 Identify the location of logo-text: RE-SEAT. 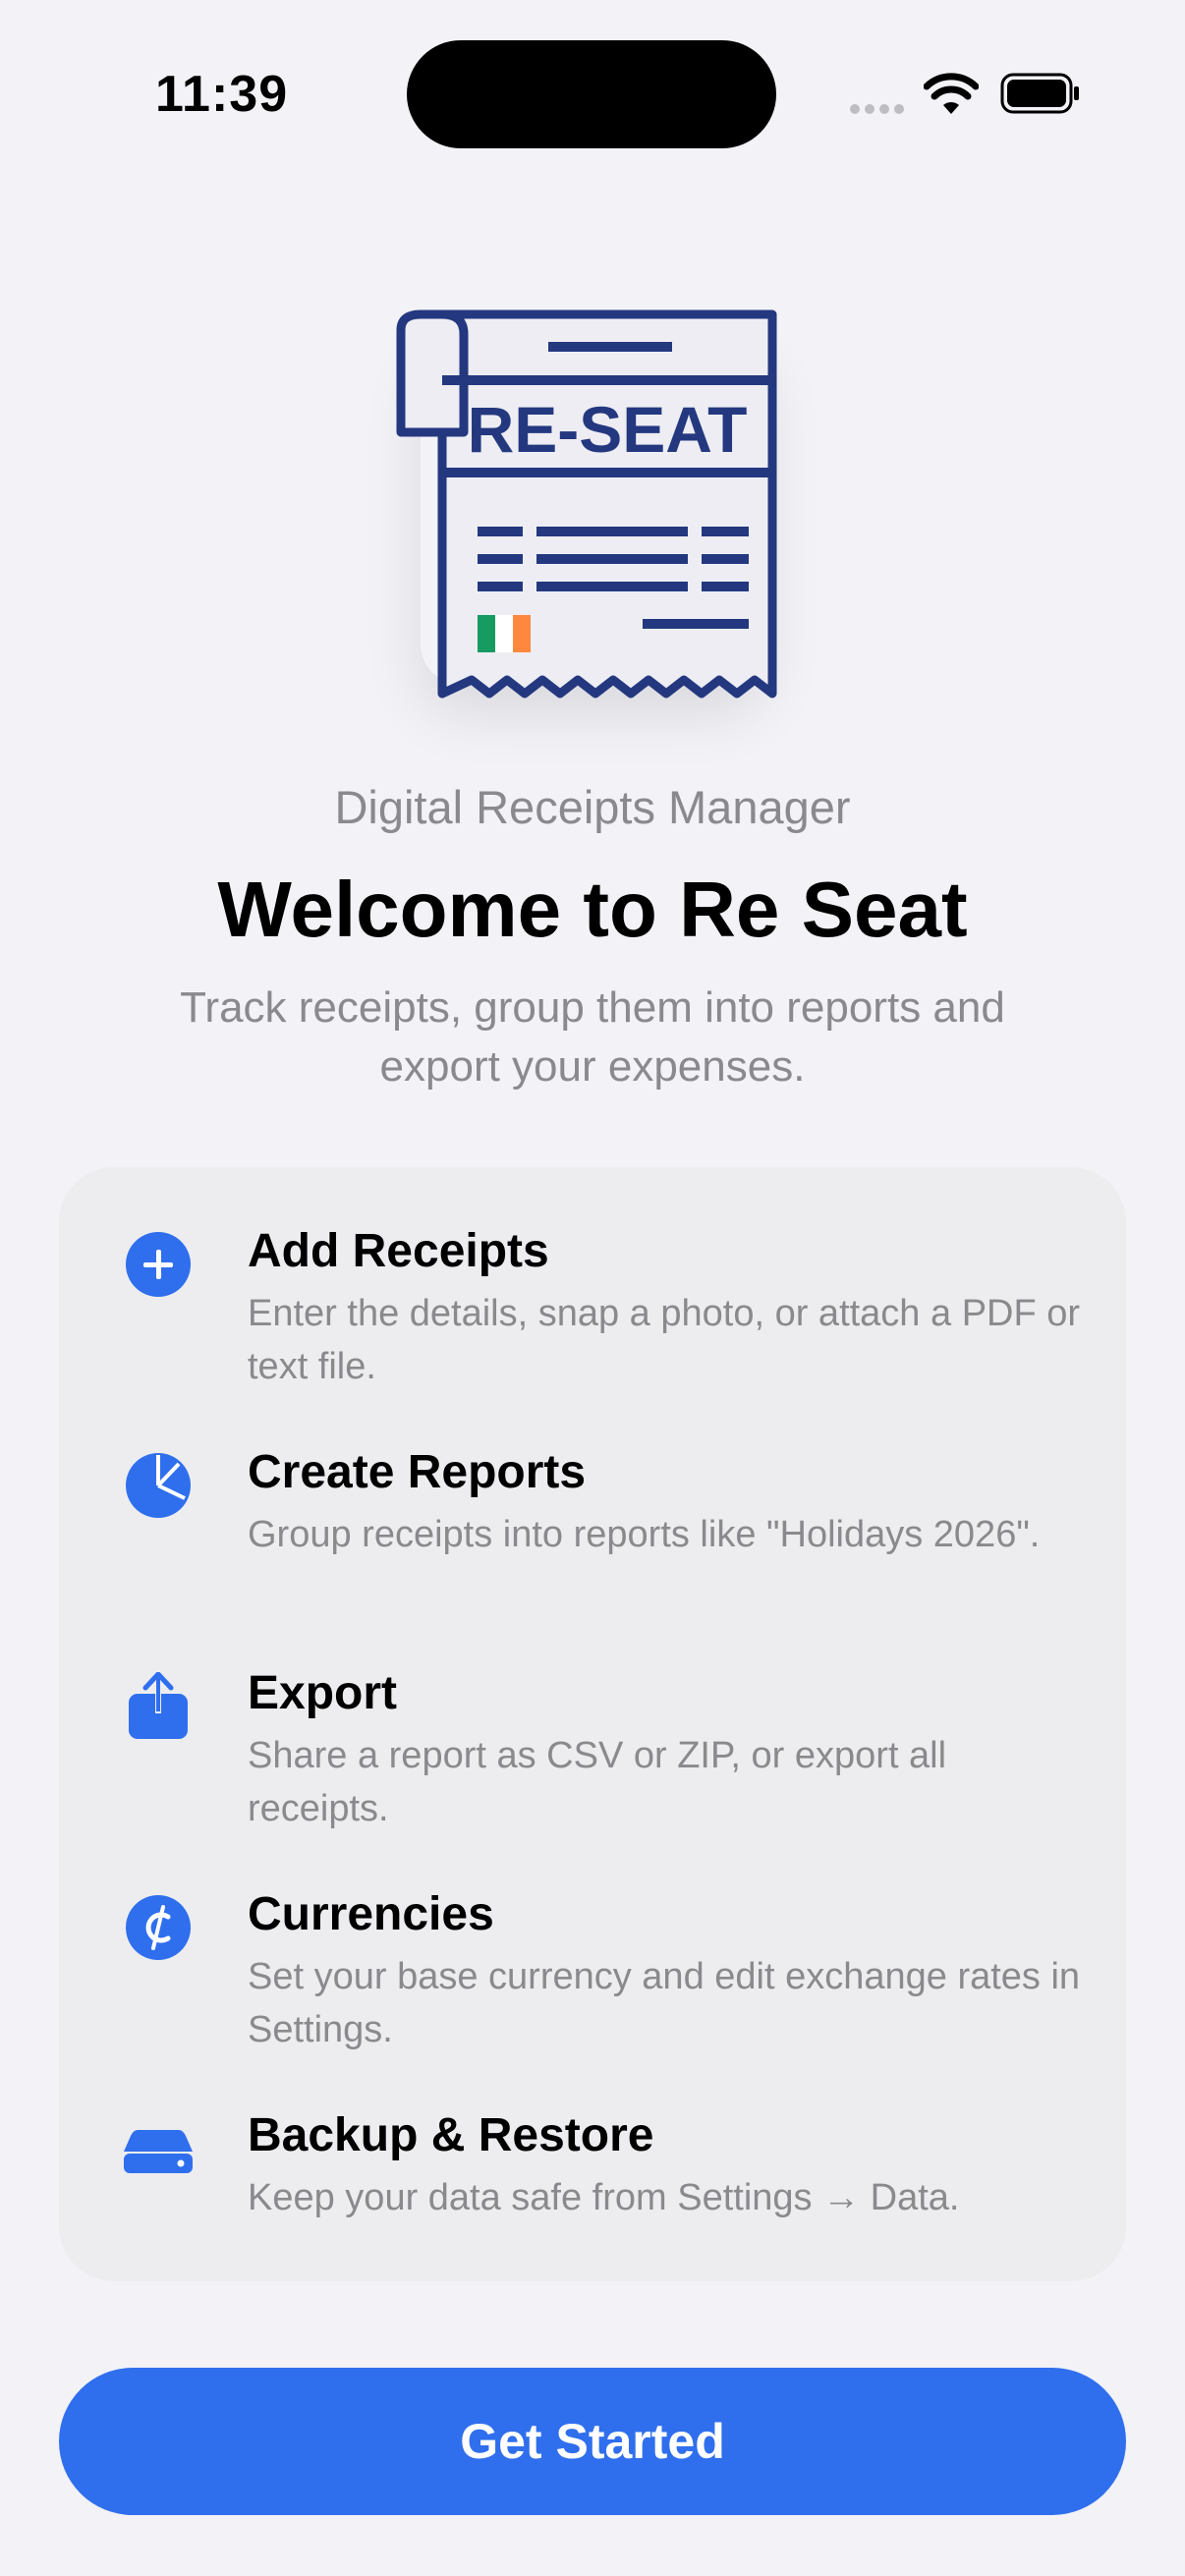
(608, 429).